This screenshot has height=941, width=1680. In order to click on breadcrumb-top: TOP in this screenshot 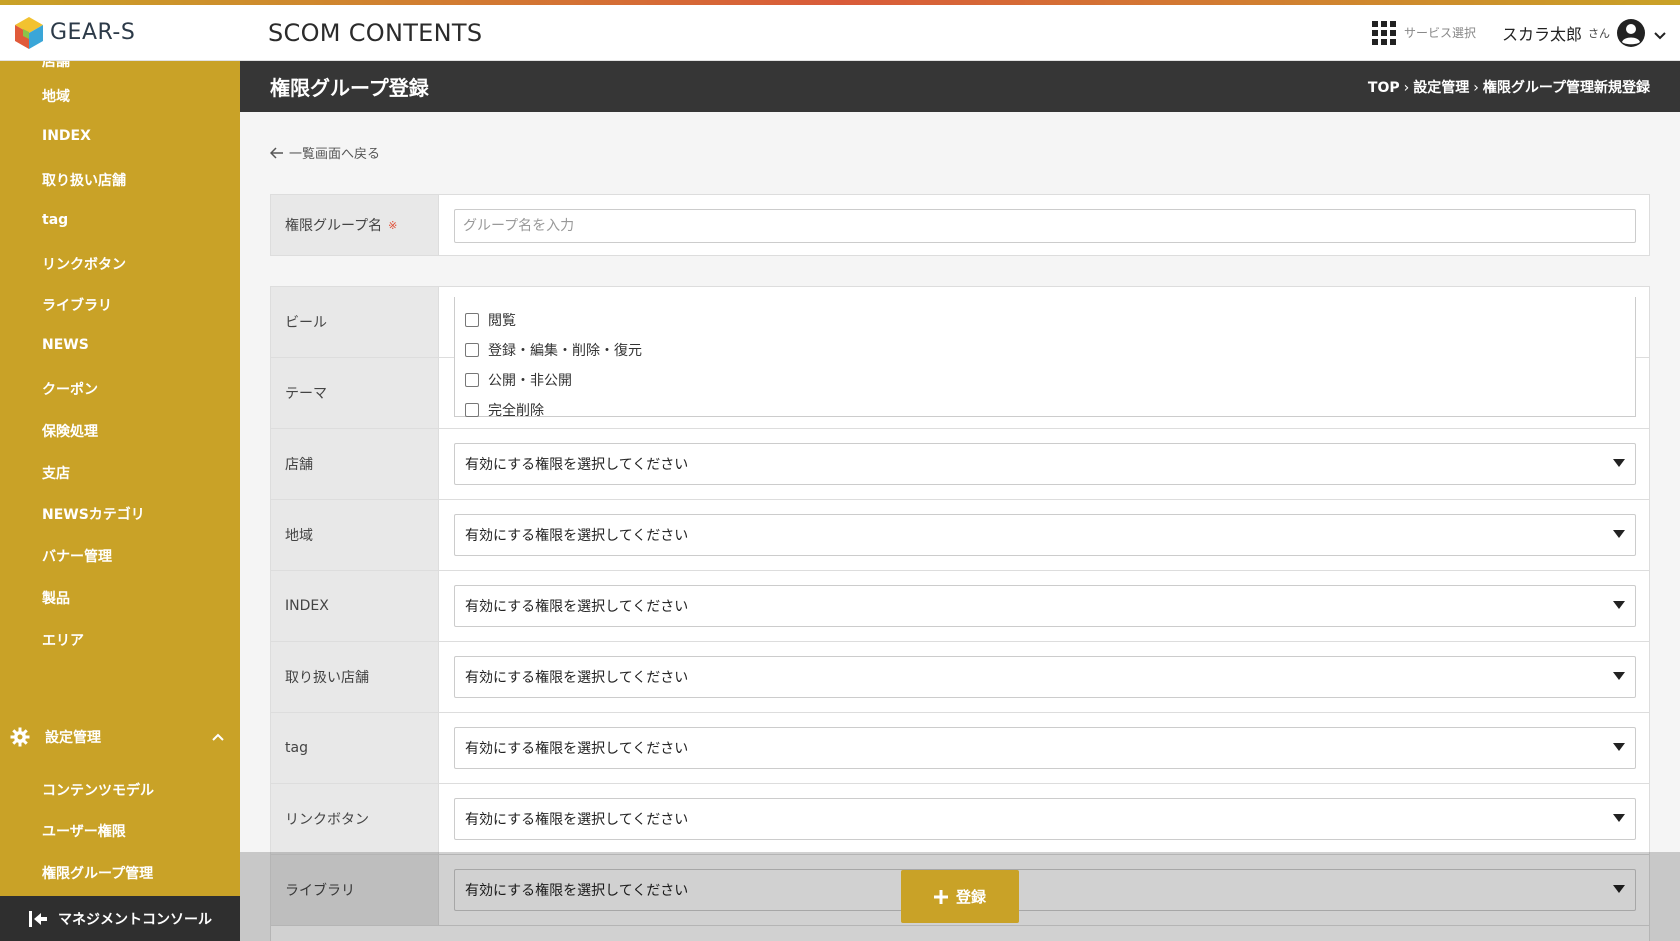, I will do `click(1384, 88)`.